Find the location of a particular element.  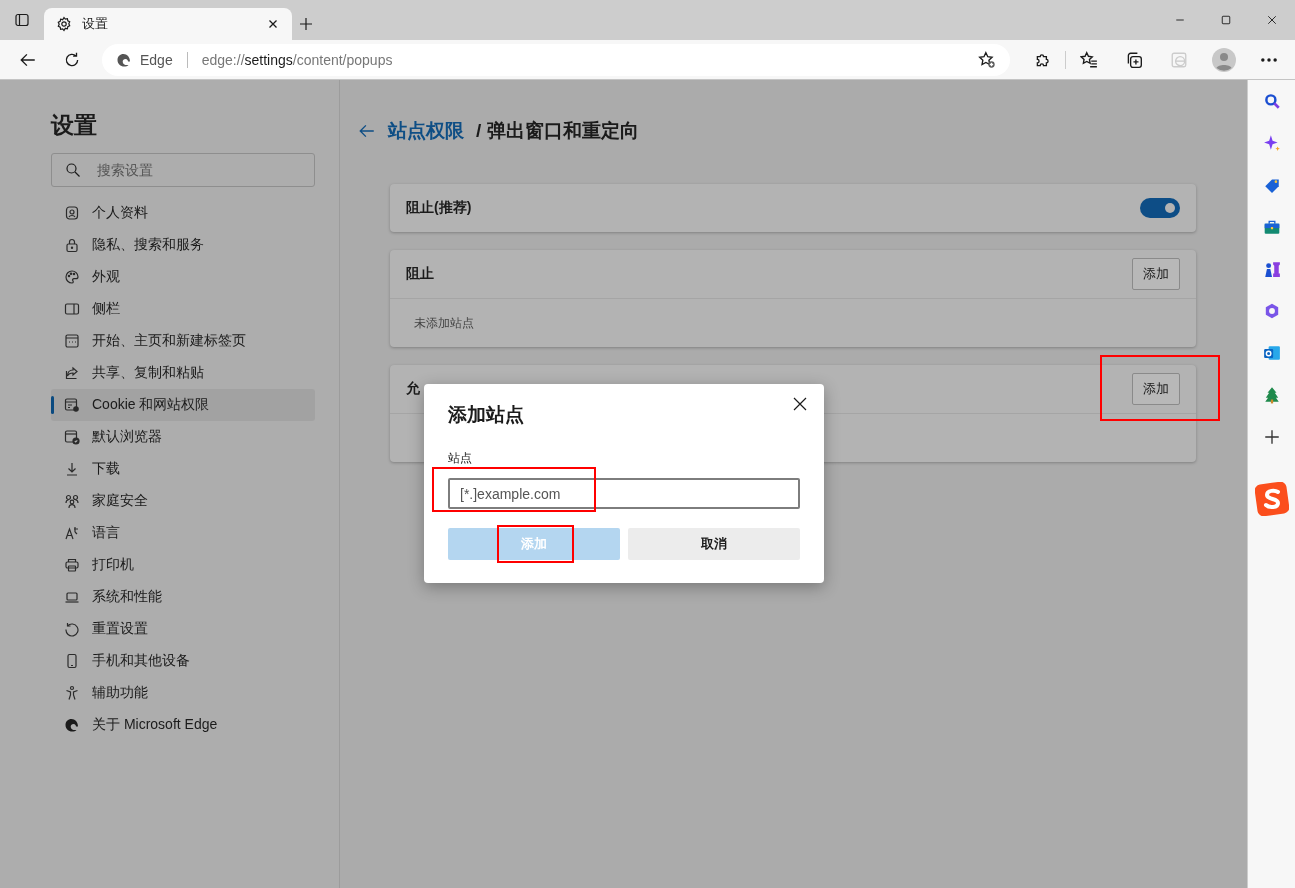

share-icon is located at coordinates (72, 373).